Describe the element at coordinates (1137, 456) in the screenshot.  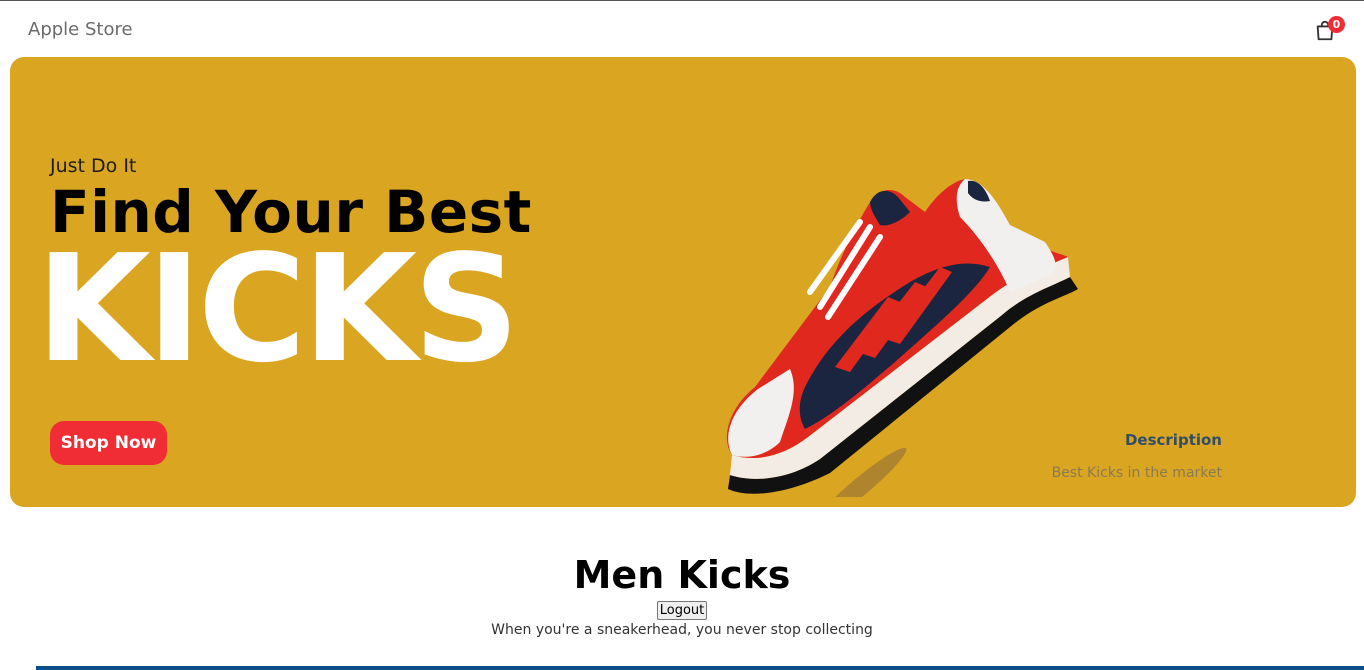
I see `hero-description: Description Best Kicks in the market` at that location.